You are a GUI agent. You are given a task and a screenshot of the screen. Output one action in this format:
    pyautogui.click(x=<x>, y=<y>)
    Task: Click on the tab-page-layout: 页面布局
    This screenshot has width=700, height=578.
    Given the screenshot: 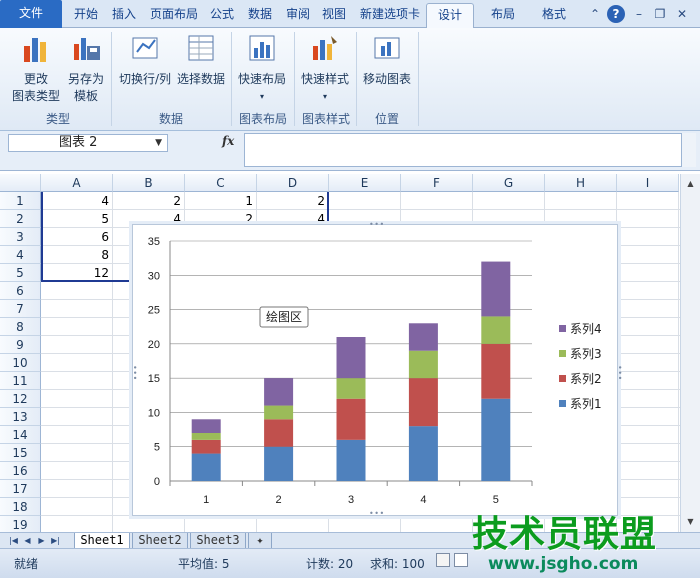 What is the action you would take?
    pyautogui.click(x=174, y=15)
    